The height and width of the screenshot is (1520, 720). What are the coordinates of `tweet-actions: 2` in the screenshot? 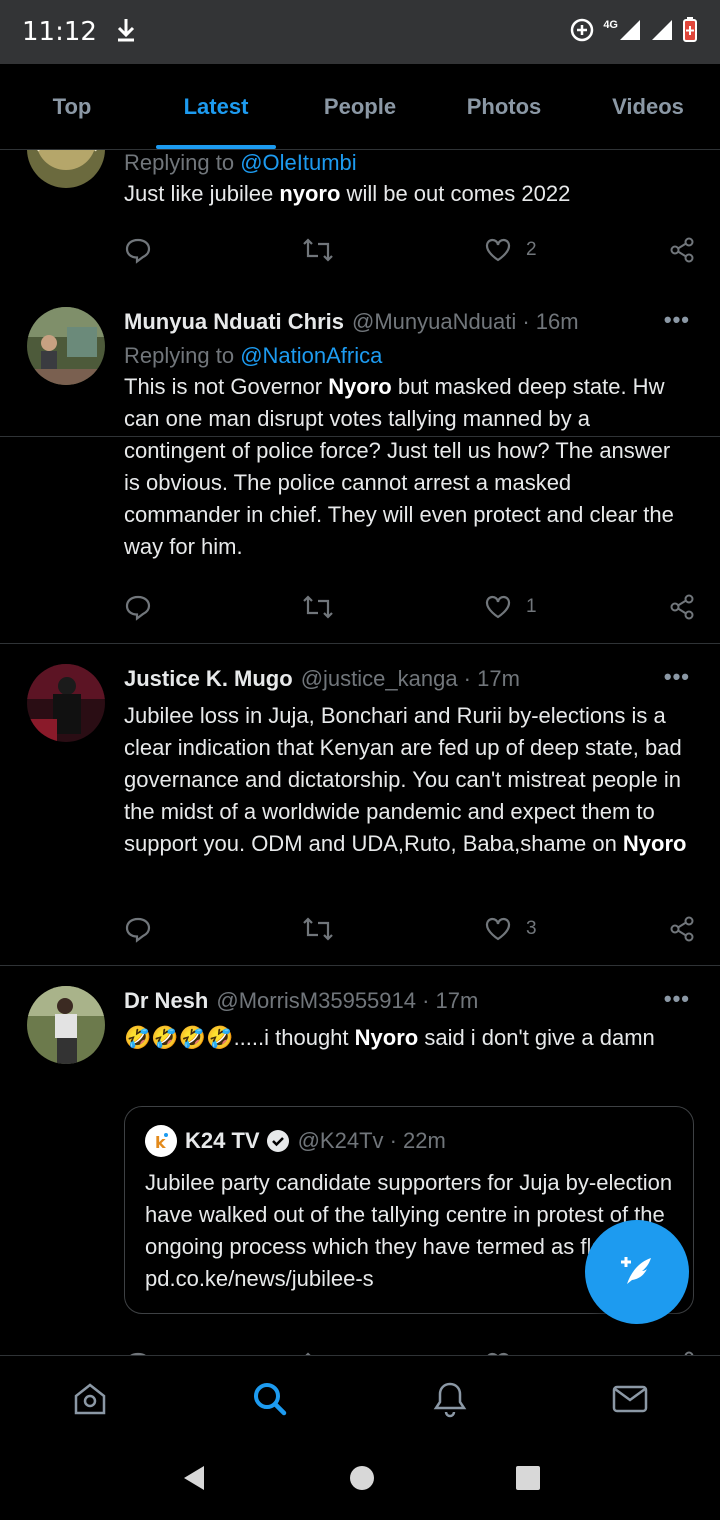 It's located at (410, 250).